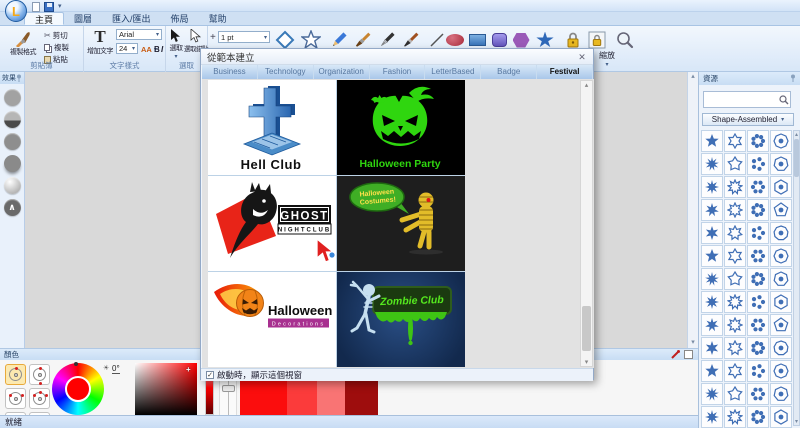 This screenshot has height=428, width=800. Describe the element at coordinates (272, 127) in the screenshot. I see `template-hell-club: Hell Club` at that location.